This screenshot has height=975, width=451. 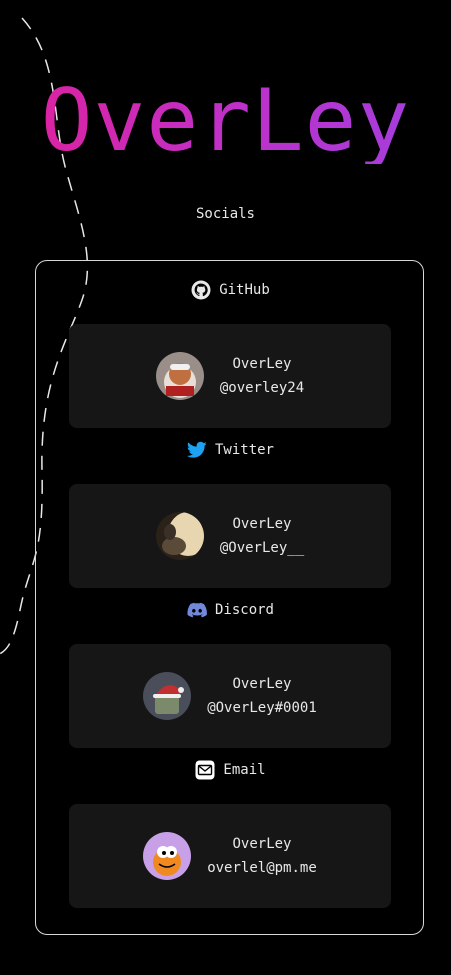 I want to click on email-icon, so click(x=205, y=770).